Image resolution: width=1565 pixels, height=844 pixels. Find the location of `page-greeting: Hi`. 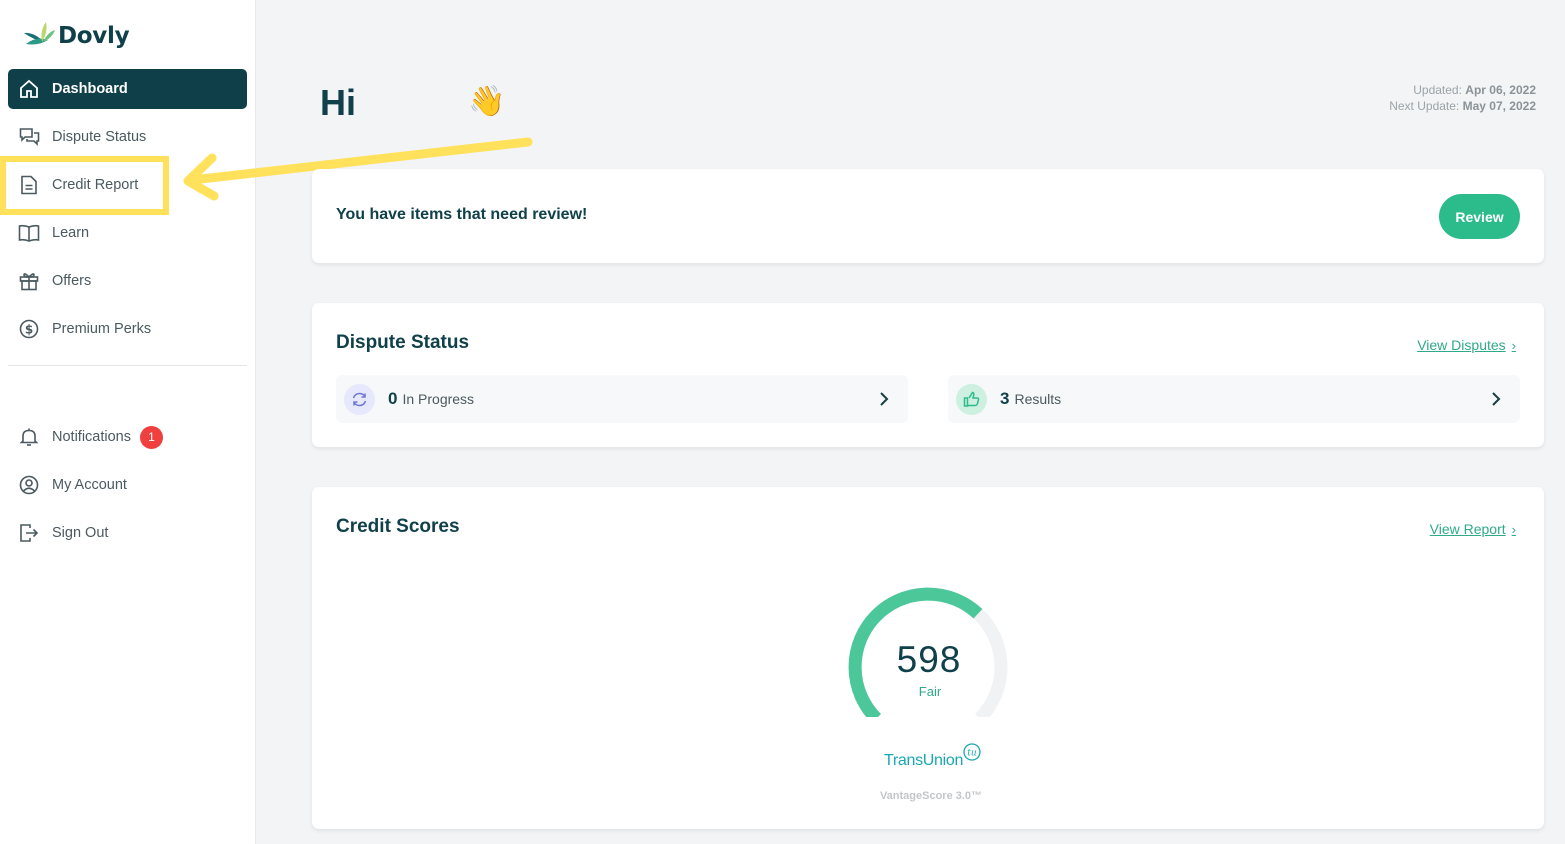

page-greeting: Hi is located at coordinates (338, 102).